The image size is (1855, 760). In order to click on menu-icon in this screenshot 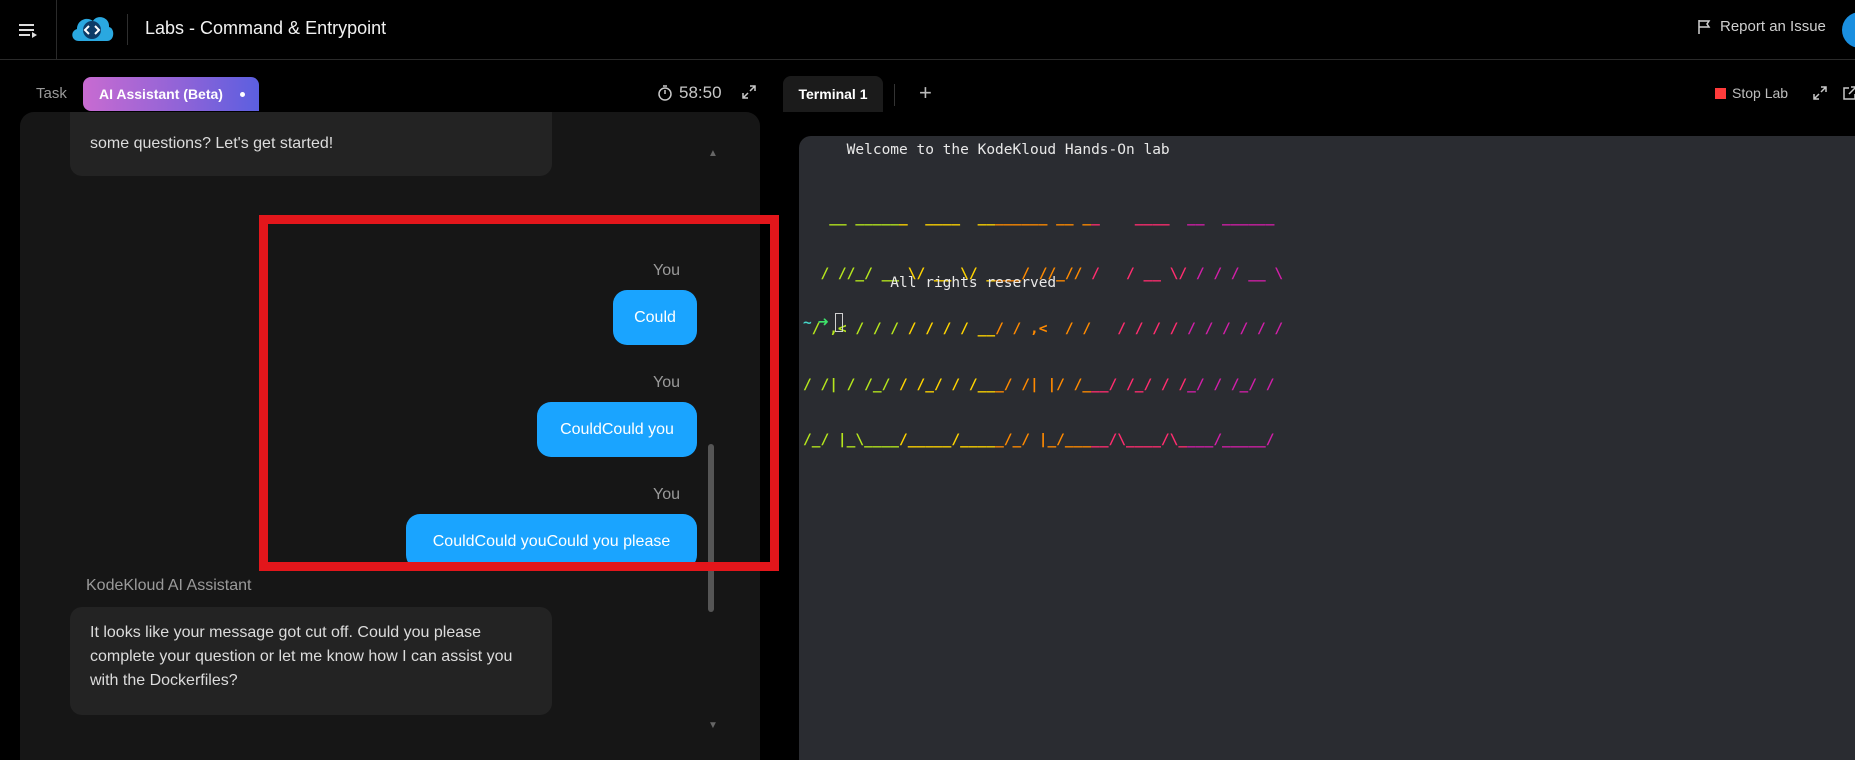, I will do `click(28, 31)`.